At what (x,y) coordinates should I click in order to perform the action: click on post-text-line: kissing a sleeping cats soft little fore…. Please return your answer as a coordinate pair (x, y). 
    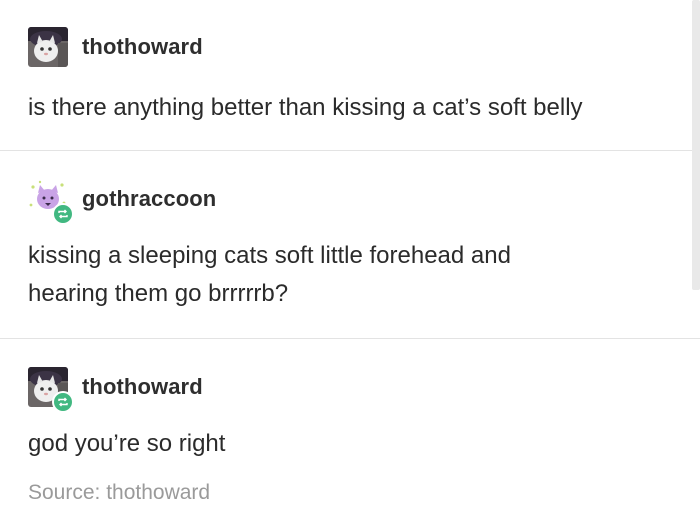
    Looking at the image, I should click on (269, 255).